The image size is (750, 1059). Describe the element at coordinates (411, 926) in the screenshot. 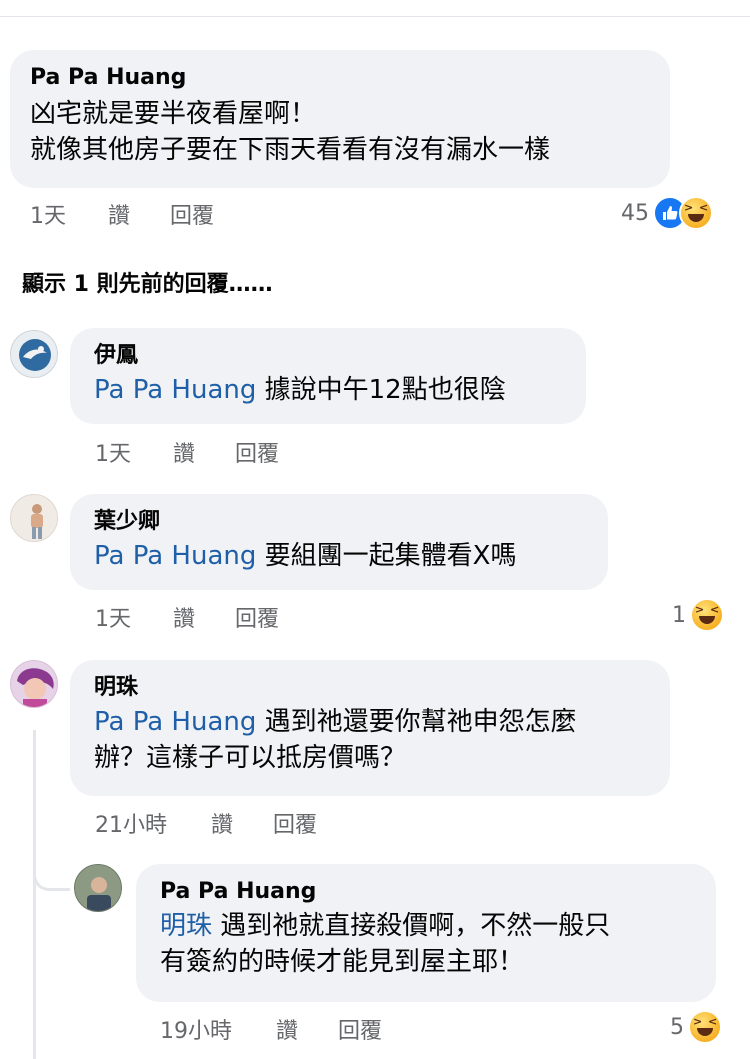

I see `reply-body: 遇到祂就直接殺價啊，不然一般只` at that location.